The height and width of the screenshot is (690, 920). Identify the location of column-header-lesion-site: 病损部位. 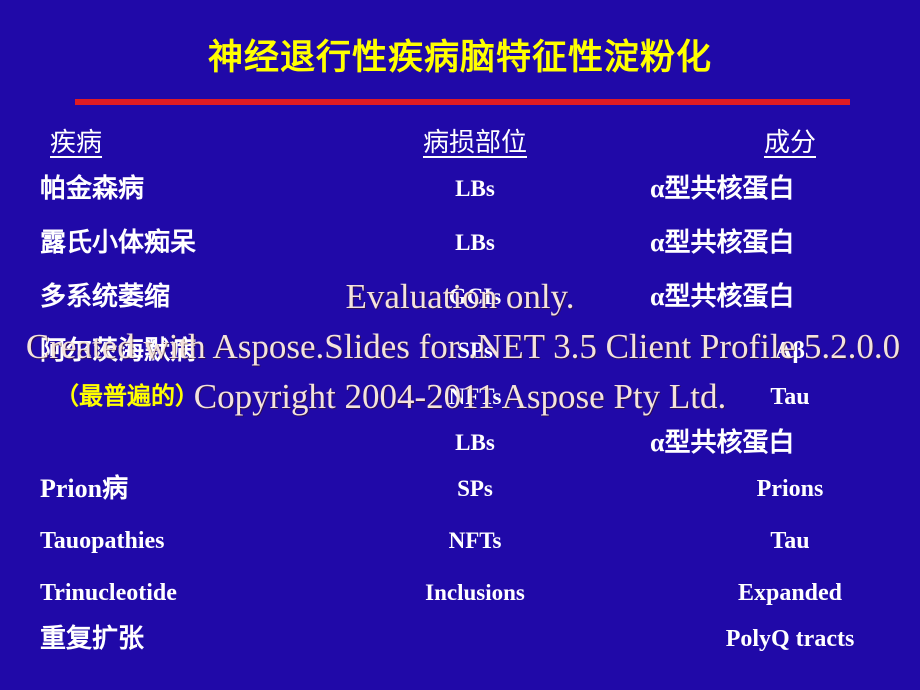
(474, 142).